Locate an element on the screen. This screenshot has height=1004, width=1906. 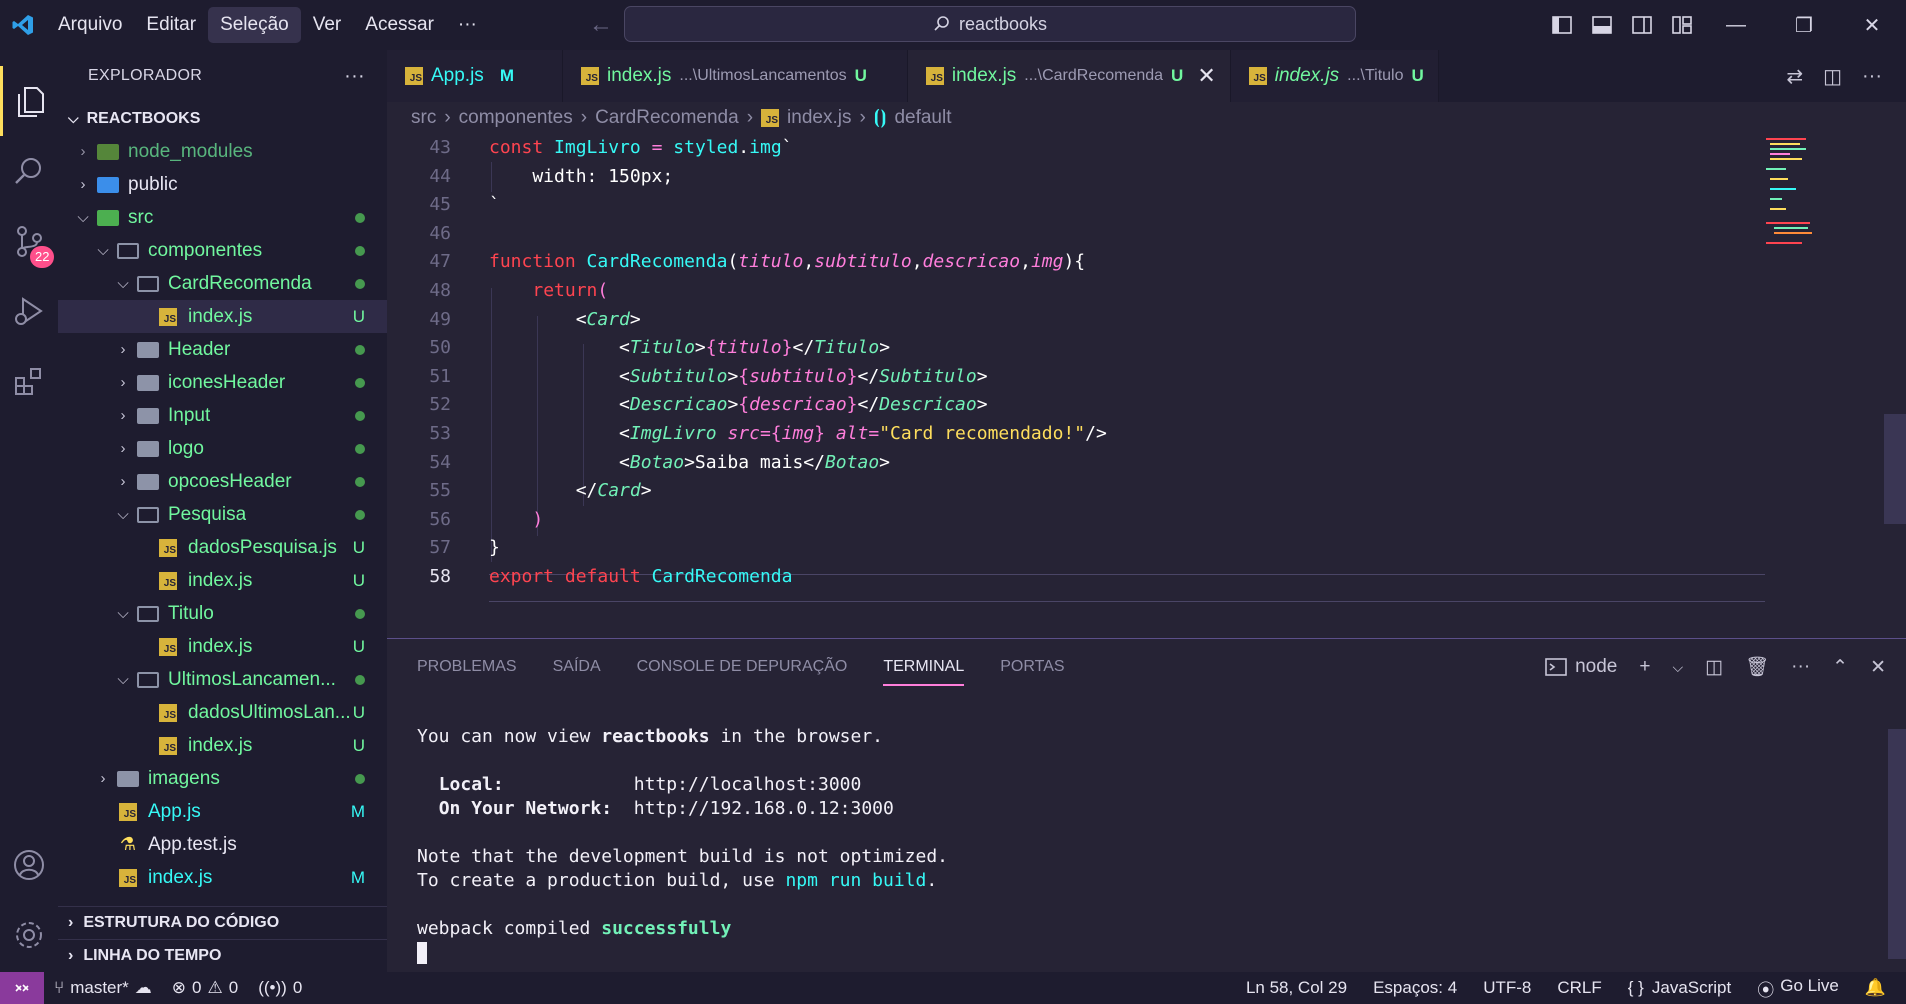
tree-item-label: CardRecomenda is located at coordinates (240, 283).